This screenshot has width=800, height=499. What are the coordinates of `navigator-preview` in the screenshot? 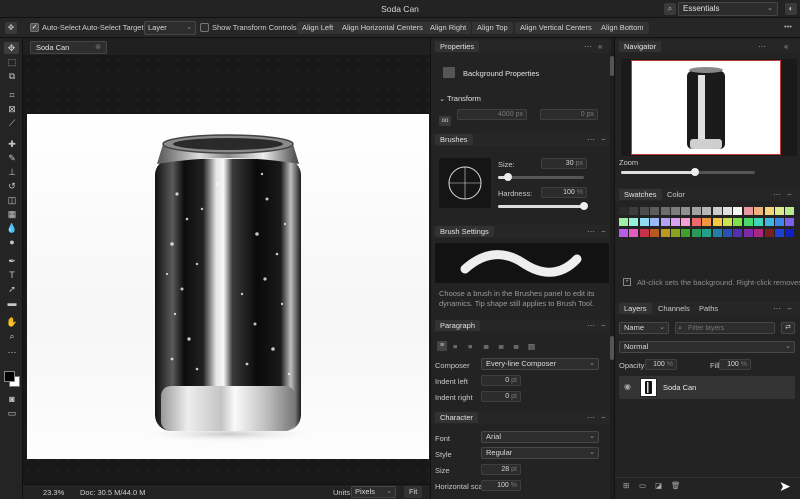 It's located at (709, 107).